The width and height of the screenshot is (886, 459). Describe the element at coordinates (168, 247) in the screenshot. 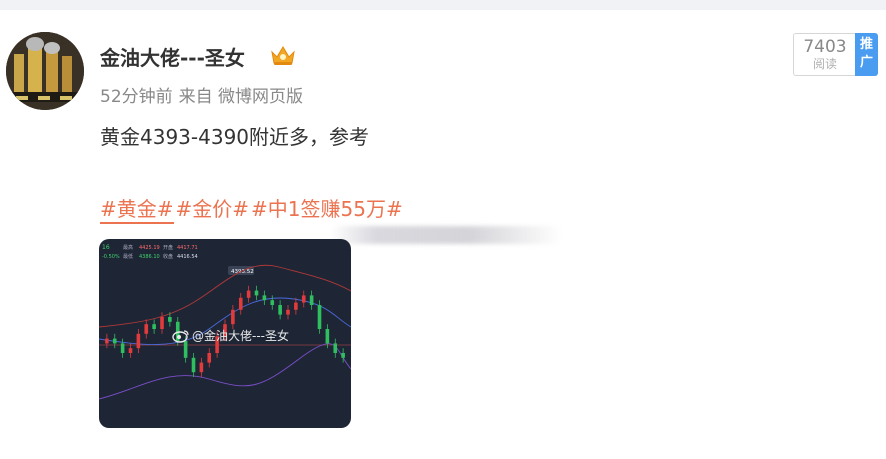

I see `chart-header-text: 开盘` at that location.